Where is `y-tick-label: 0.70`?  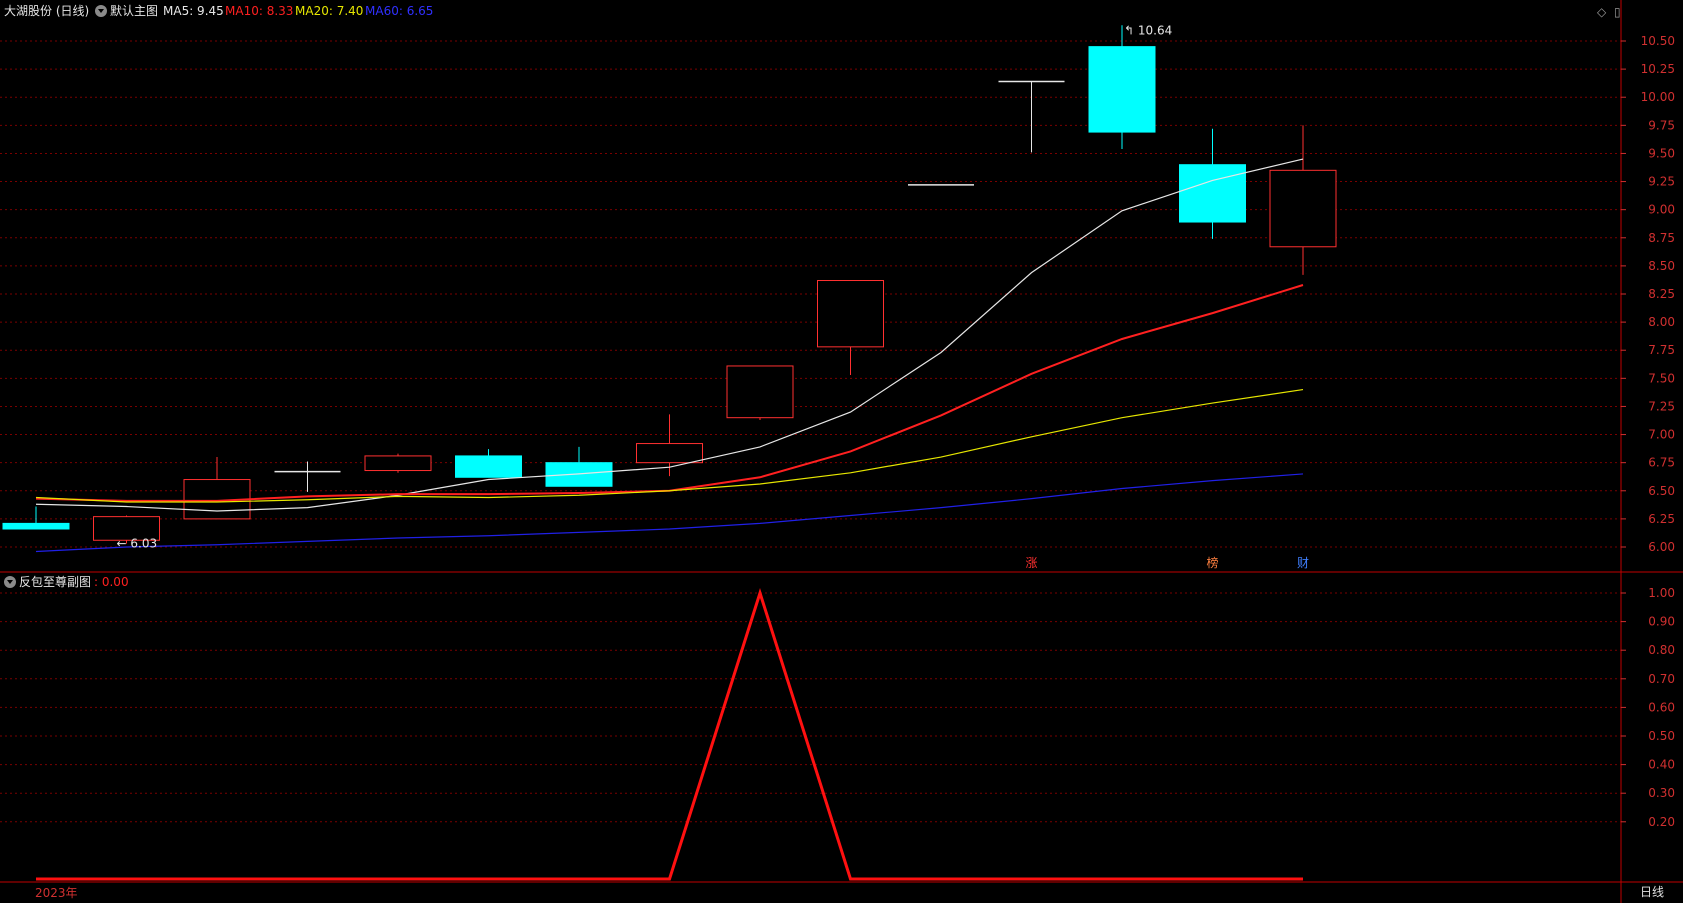 y-tick-label: 0.70 is located at coordinates (1661, 679).